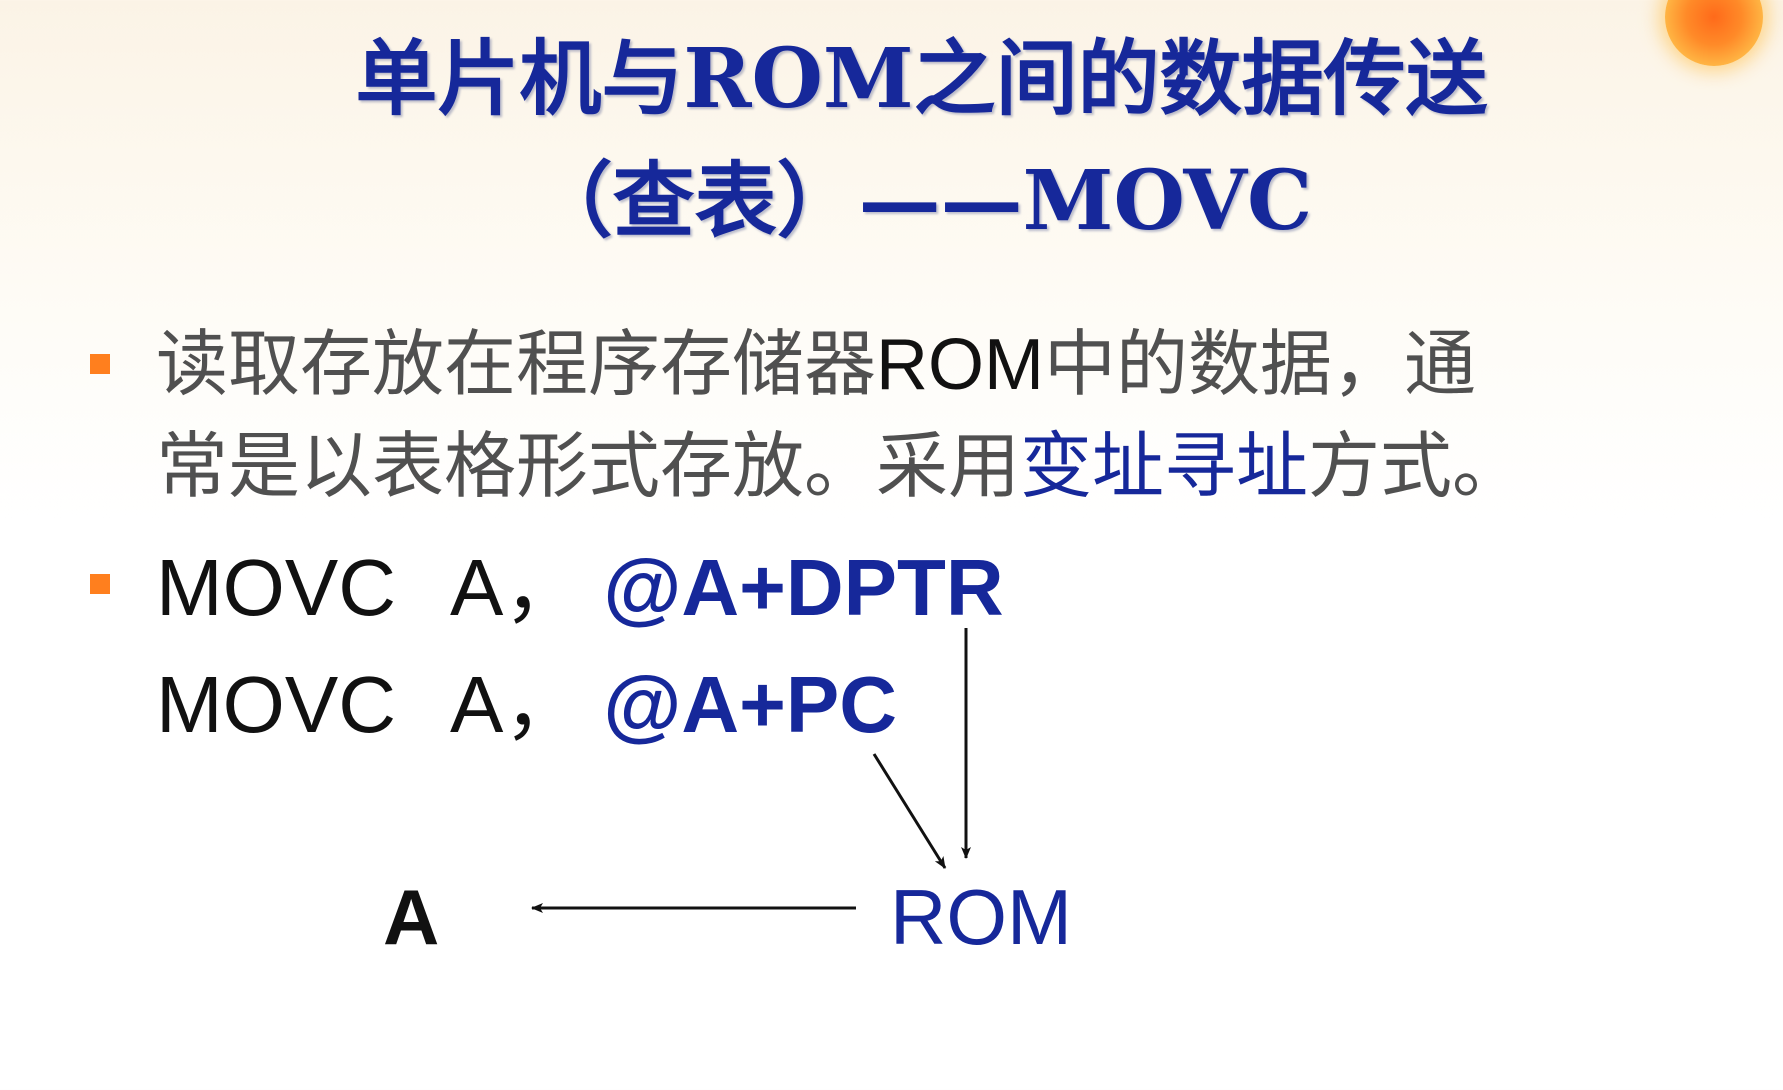  Describe the element at coordinates (750, 704) in the screenshot. I see `instruction-operand-pc: @A+PC` at that location.